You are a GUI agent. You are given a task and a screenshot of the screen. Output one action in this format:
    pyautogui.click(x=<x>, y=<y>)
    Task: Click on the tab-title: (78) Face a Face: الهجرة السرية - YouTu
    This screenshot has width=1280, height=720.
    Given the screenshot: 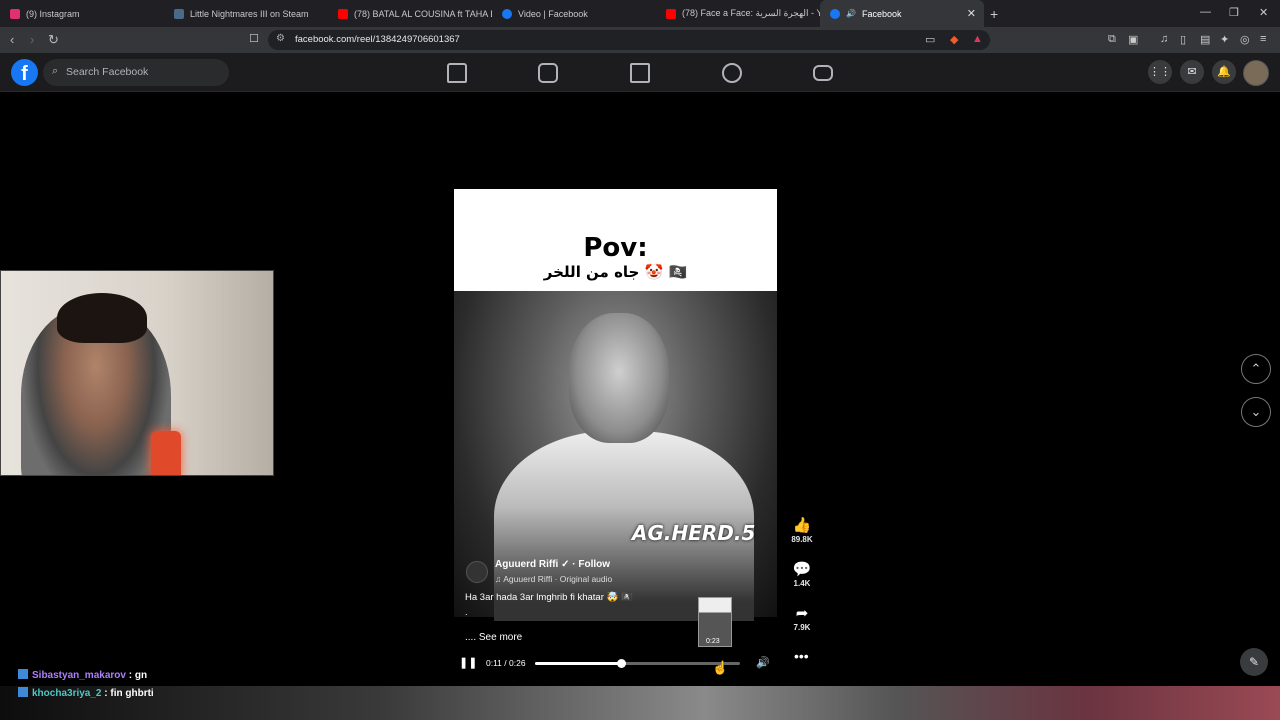 What is the action you would take?
    pyautogui.click(x=751, y=13)
    